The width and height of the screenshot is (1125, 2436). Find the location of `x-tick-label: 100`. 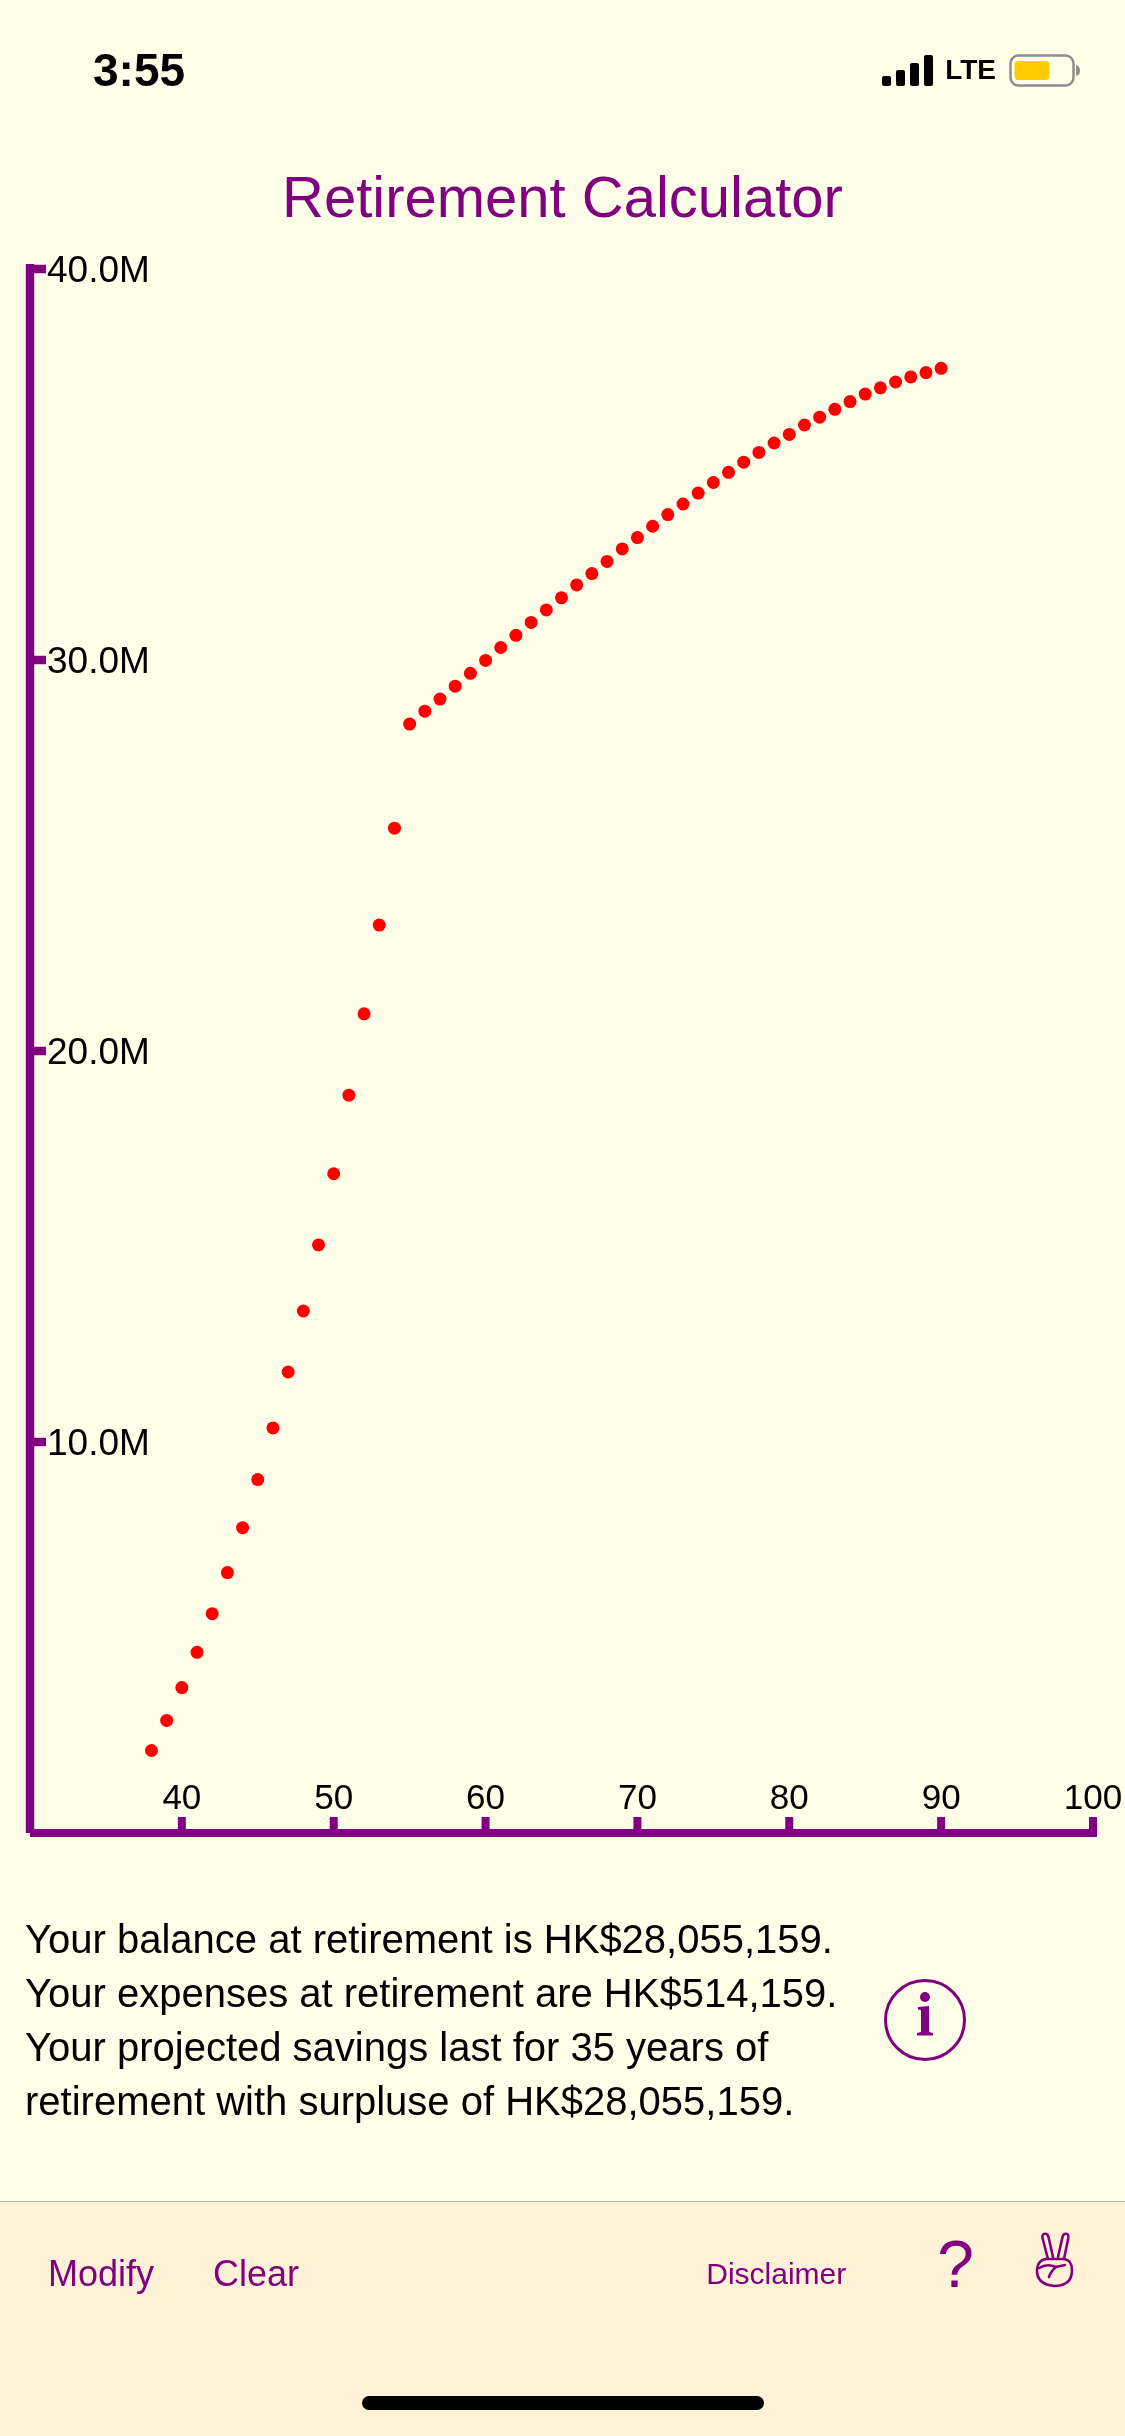

x-tick-label: 100 is located at coordinates (1093, 1796).